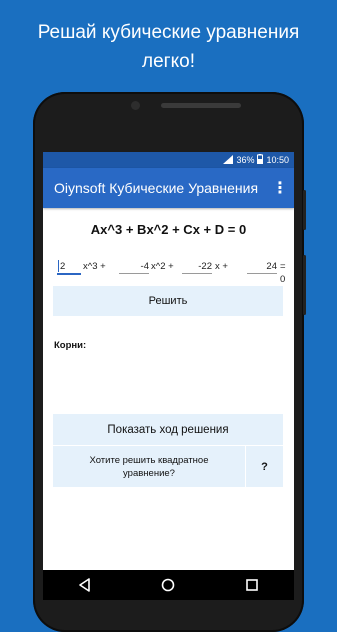 The width and height of the screenshot is (337, 632). What do you see at coordinates (135, 105) in the screenshot?
I see `phone-camera` at bounding box center [135, 105].